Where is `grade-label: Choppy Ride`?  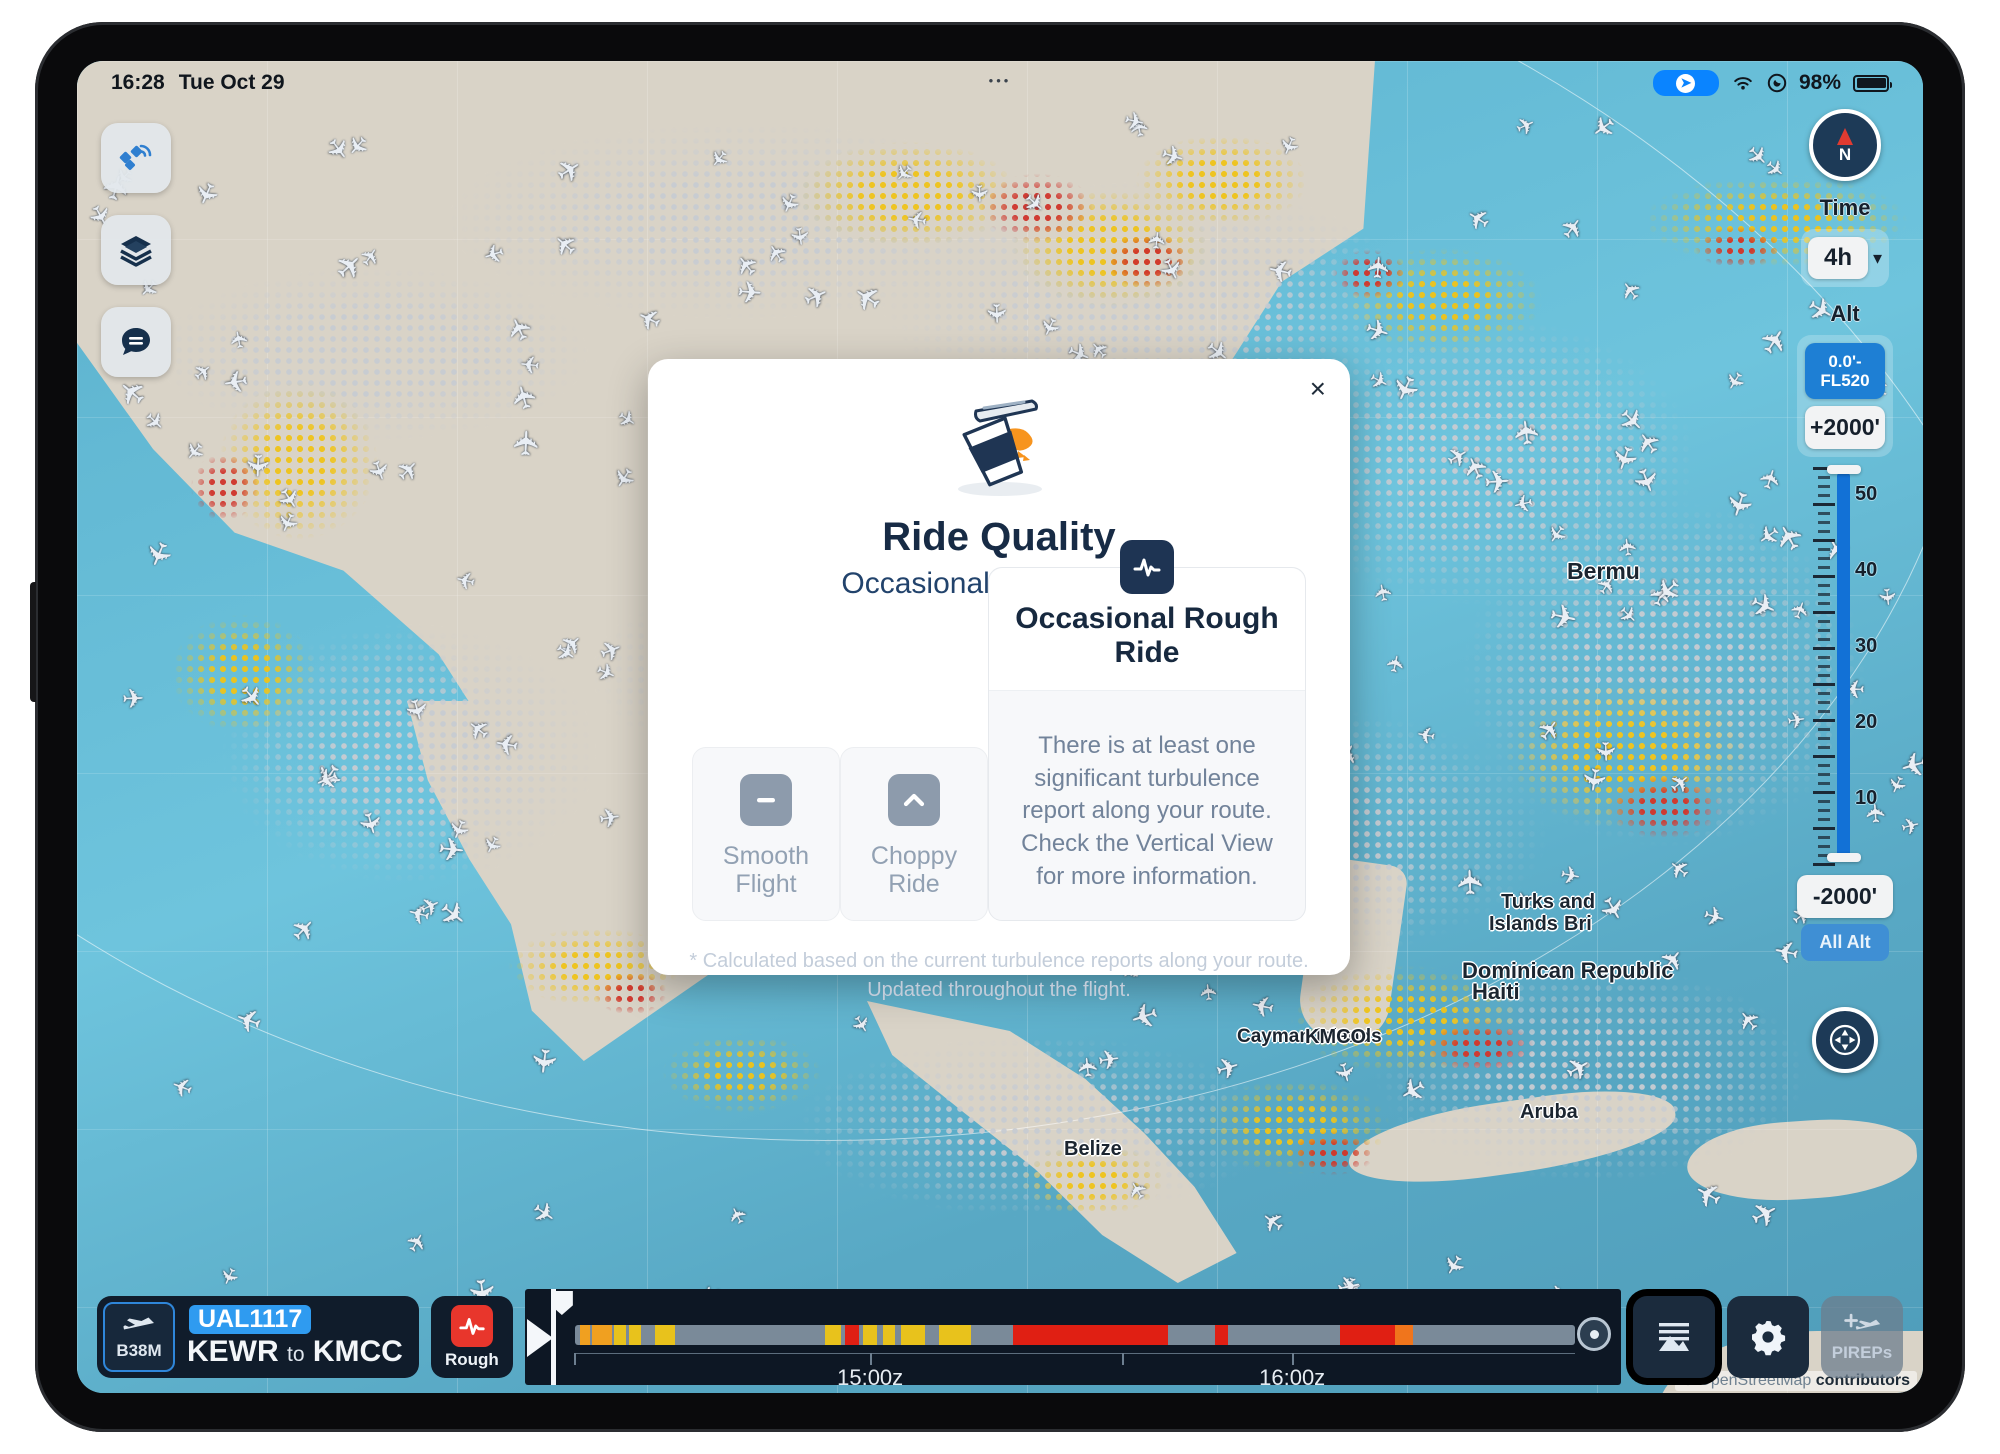
grade-label: Choppy Ride is located at coordinates (914, 870).